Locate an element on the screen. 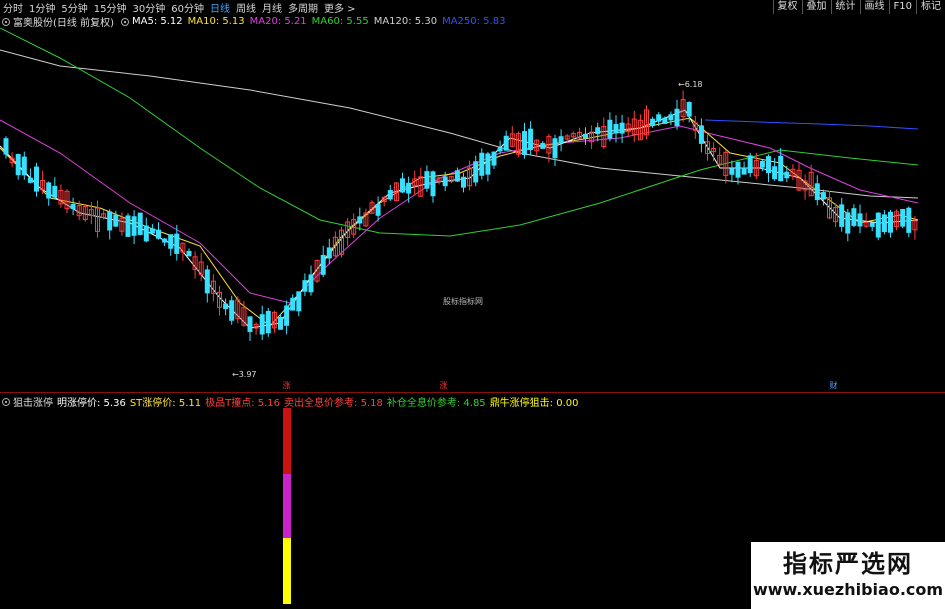  toolbar-button-4: F10 is located at coordinates (902, 7).